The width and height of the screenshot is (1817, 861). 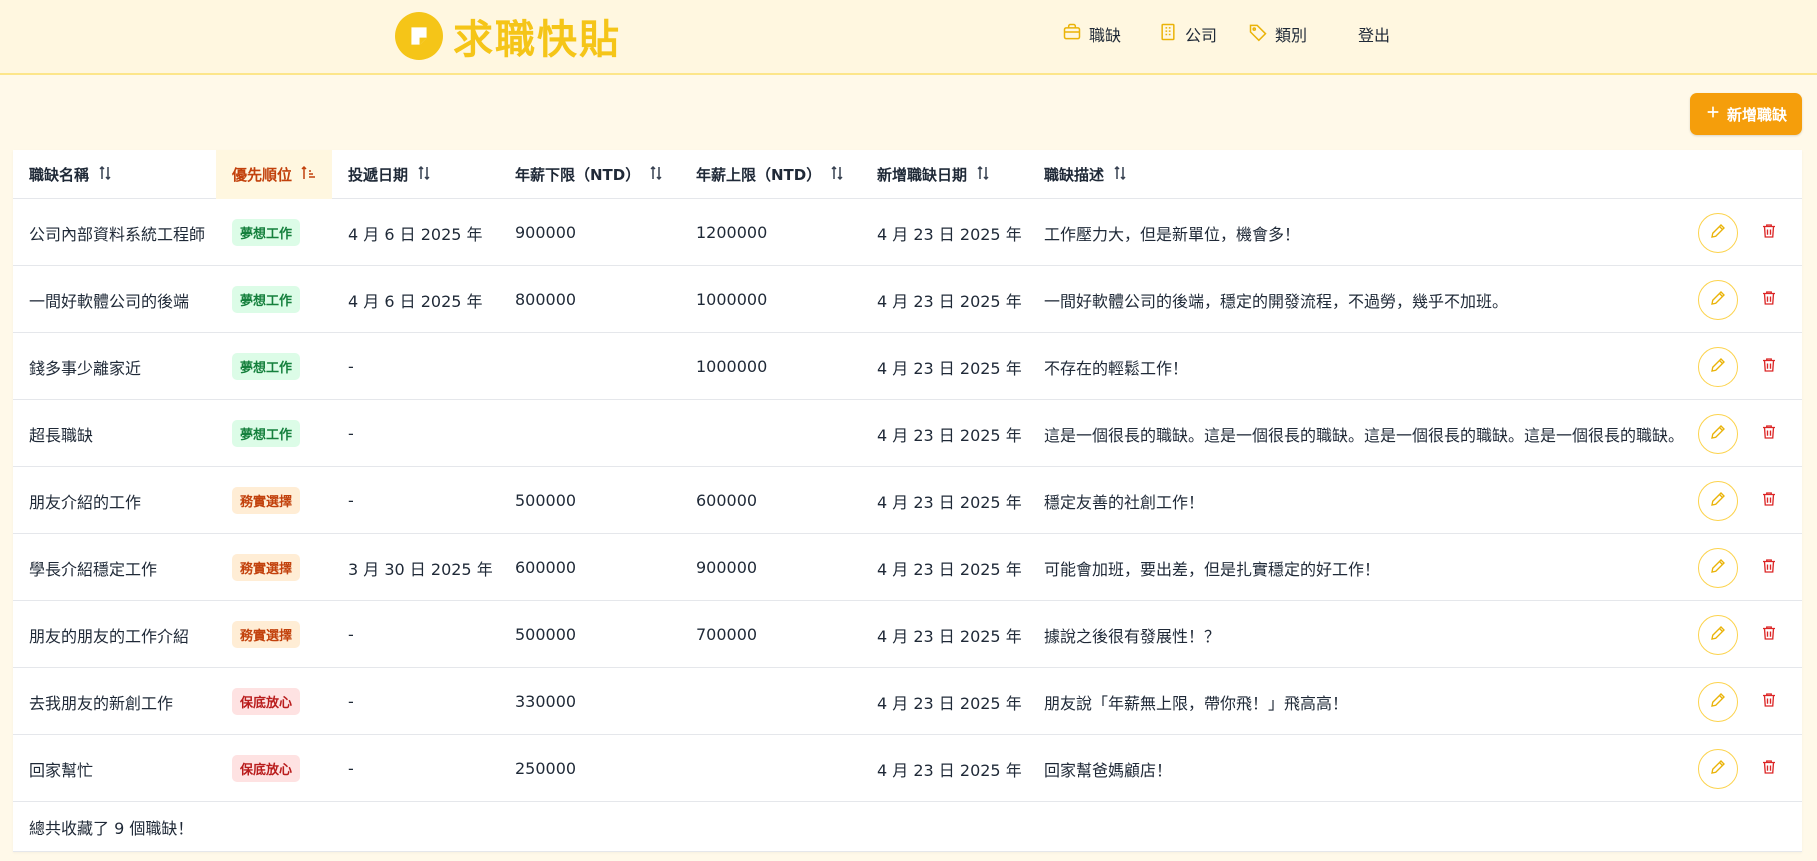 What do you see at coordinates (101, 701) in the screenshot?
I see `cell-name: 去我朋友的新創工作` at bounding box center [101, 701].